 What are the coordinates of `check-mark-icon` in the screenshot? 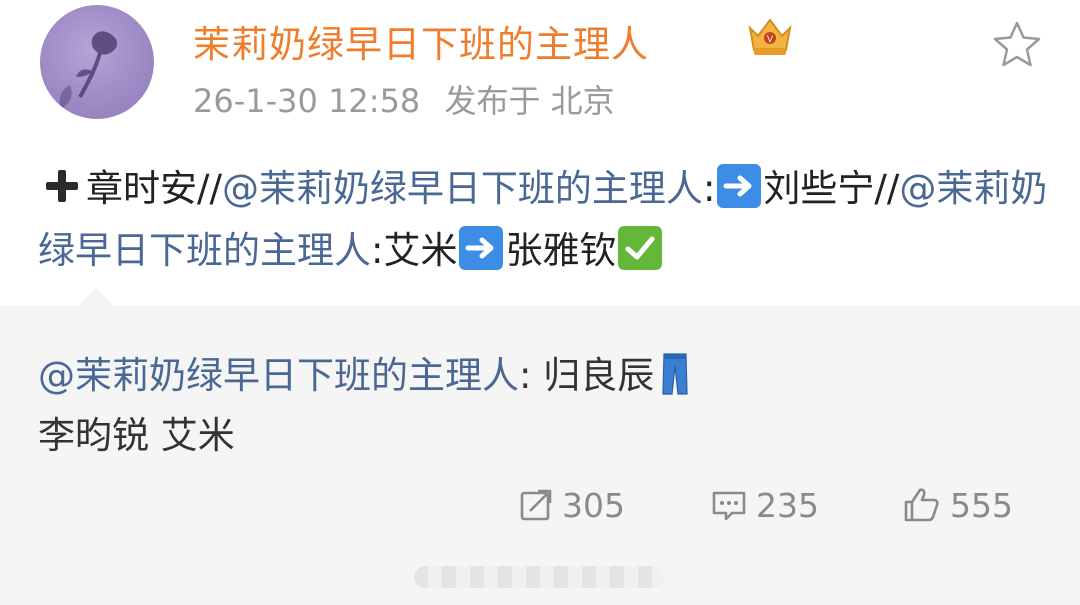 It's located at (640, 248).